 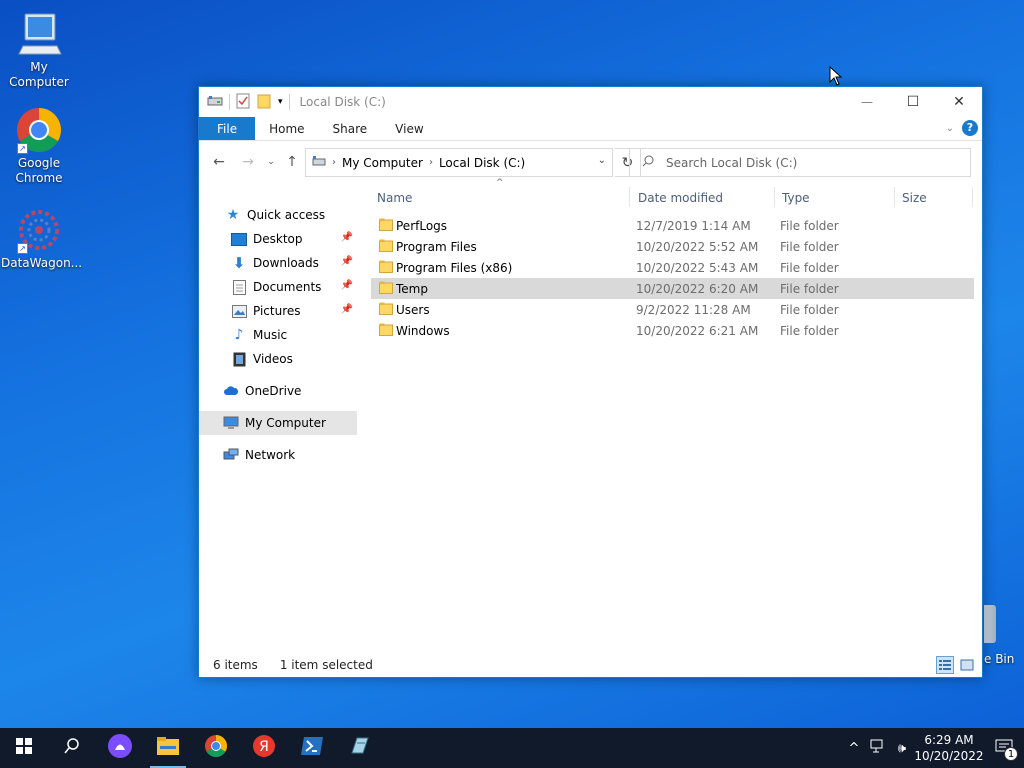 What do you see at coordinates (394, 198) in the screenshot?
I see `column-header-name: Name` at bounding box center [394, 198].